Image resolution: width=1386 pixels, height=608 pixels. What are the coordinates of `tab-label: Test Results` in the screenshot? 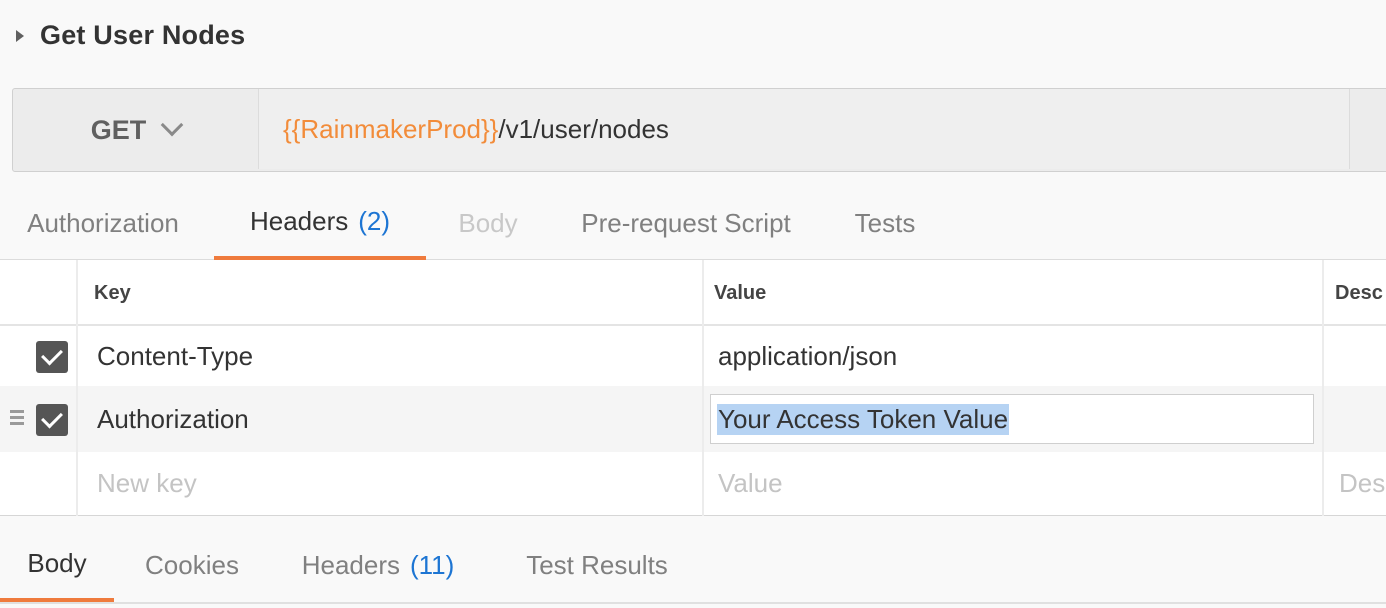 It's located at (597, 564).